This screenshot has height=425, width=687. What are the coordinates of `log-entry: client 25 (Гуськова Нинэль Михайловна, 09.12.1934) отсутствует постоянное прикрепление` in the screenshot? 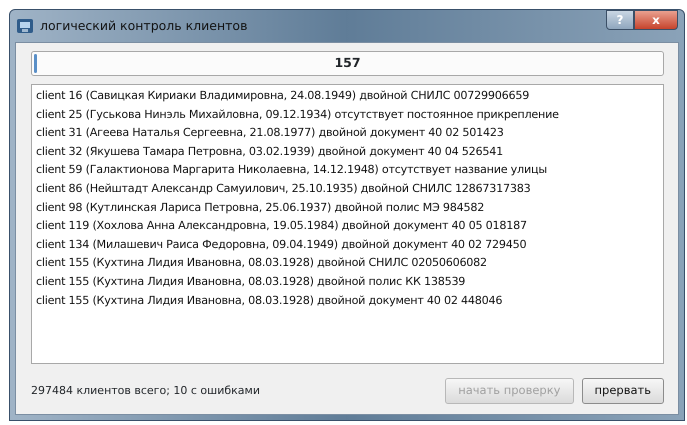 It's located at (298, 114).